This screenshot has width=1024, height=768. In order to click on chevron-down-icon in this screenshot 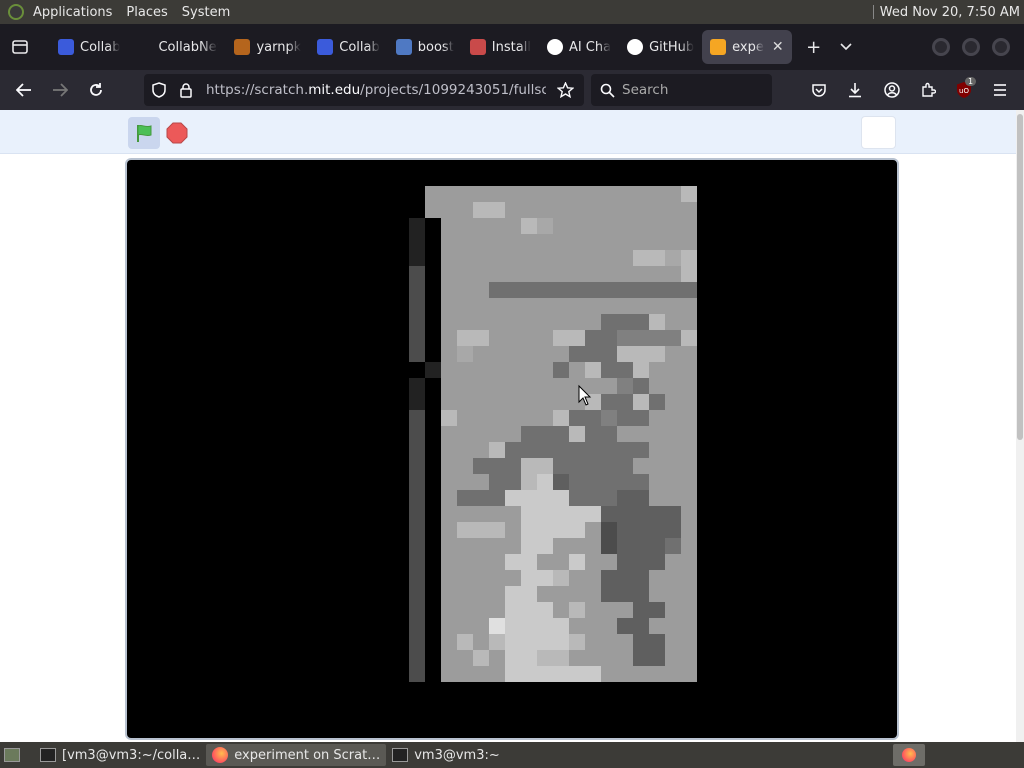, I will do `click(846, 47)`.